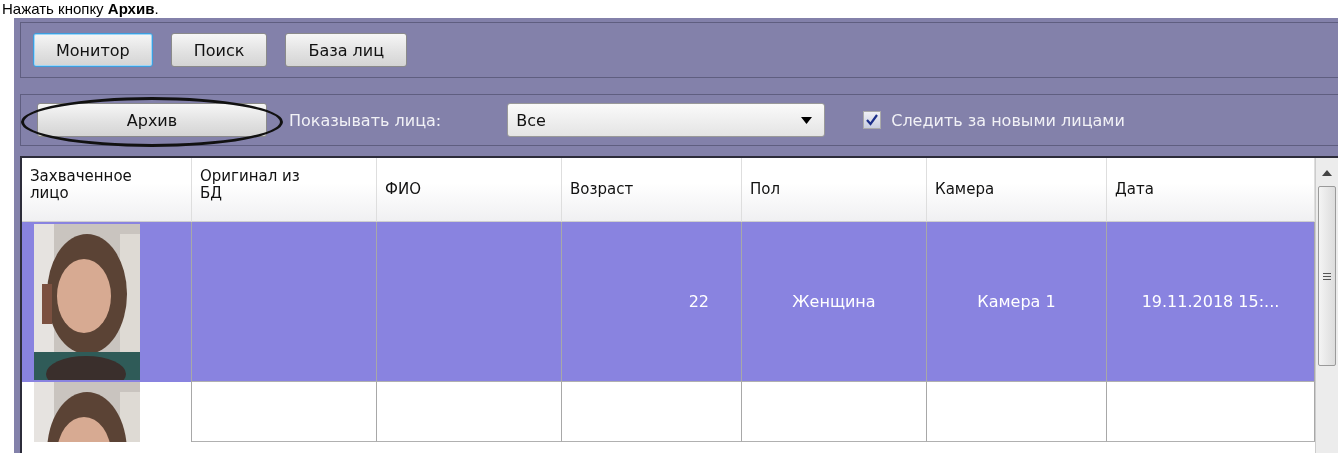 This screenshot has width=1338, height=453. What do you see at coordinates (666, 120) in the screenshot?
I see `show-faces-select: Все` at bounding box center [666, 120].